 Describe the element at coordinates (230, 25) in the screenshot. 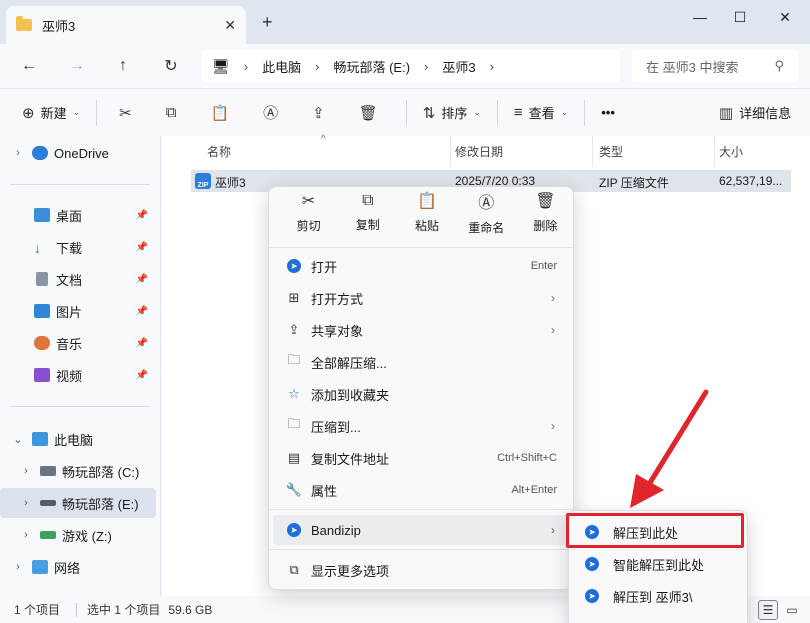

I see `tab-close-icon: ✕` at that location.